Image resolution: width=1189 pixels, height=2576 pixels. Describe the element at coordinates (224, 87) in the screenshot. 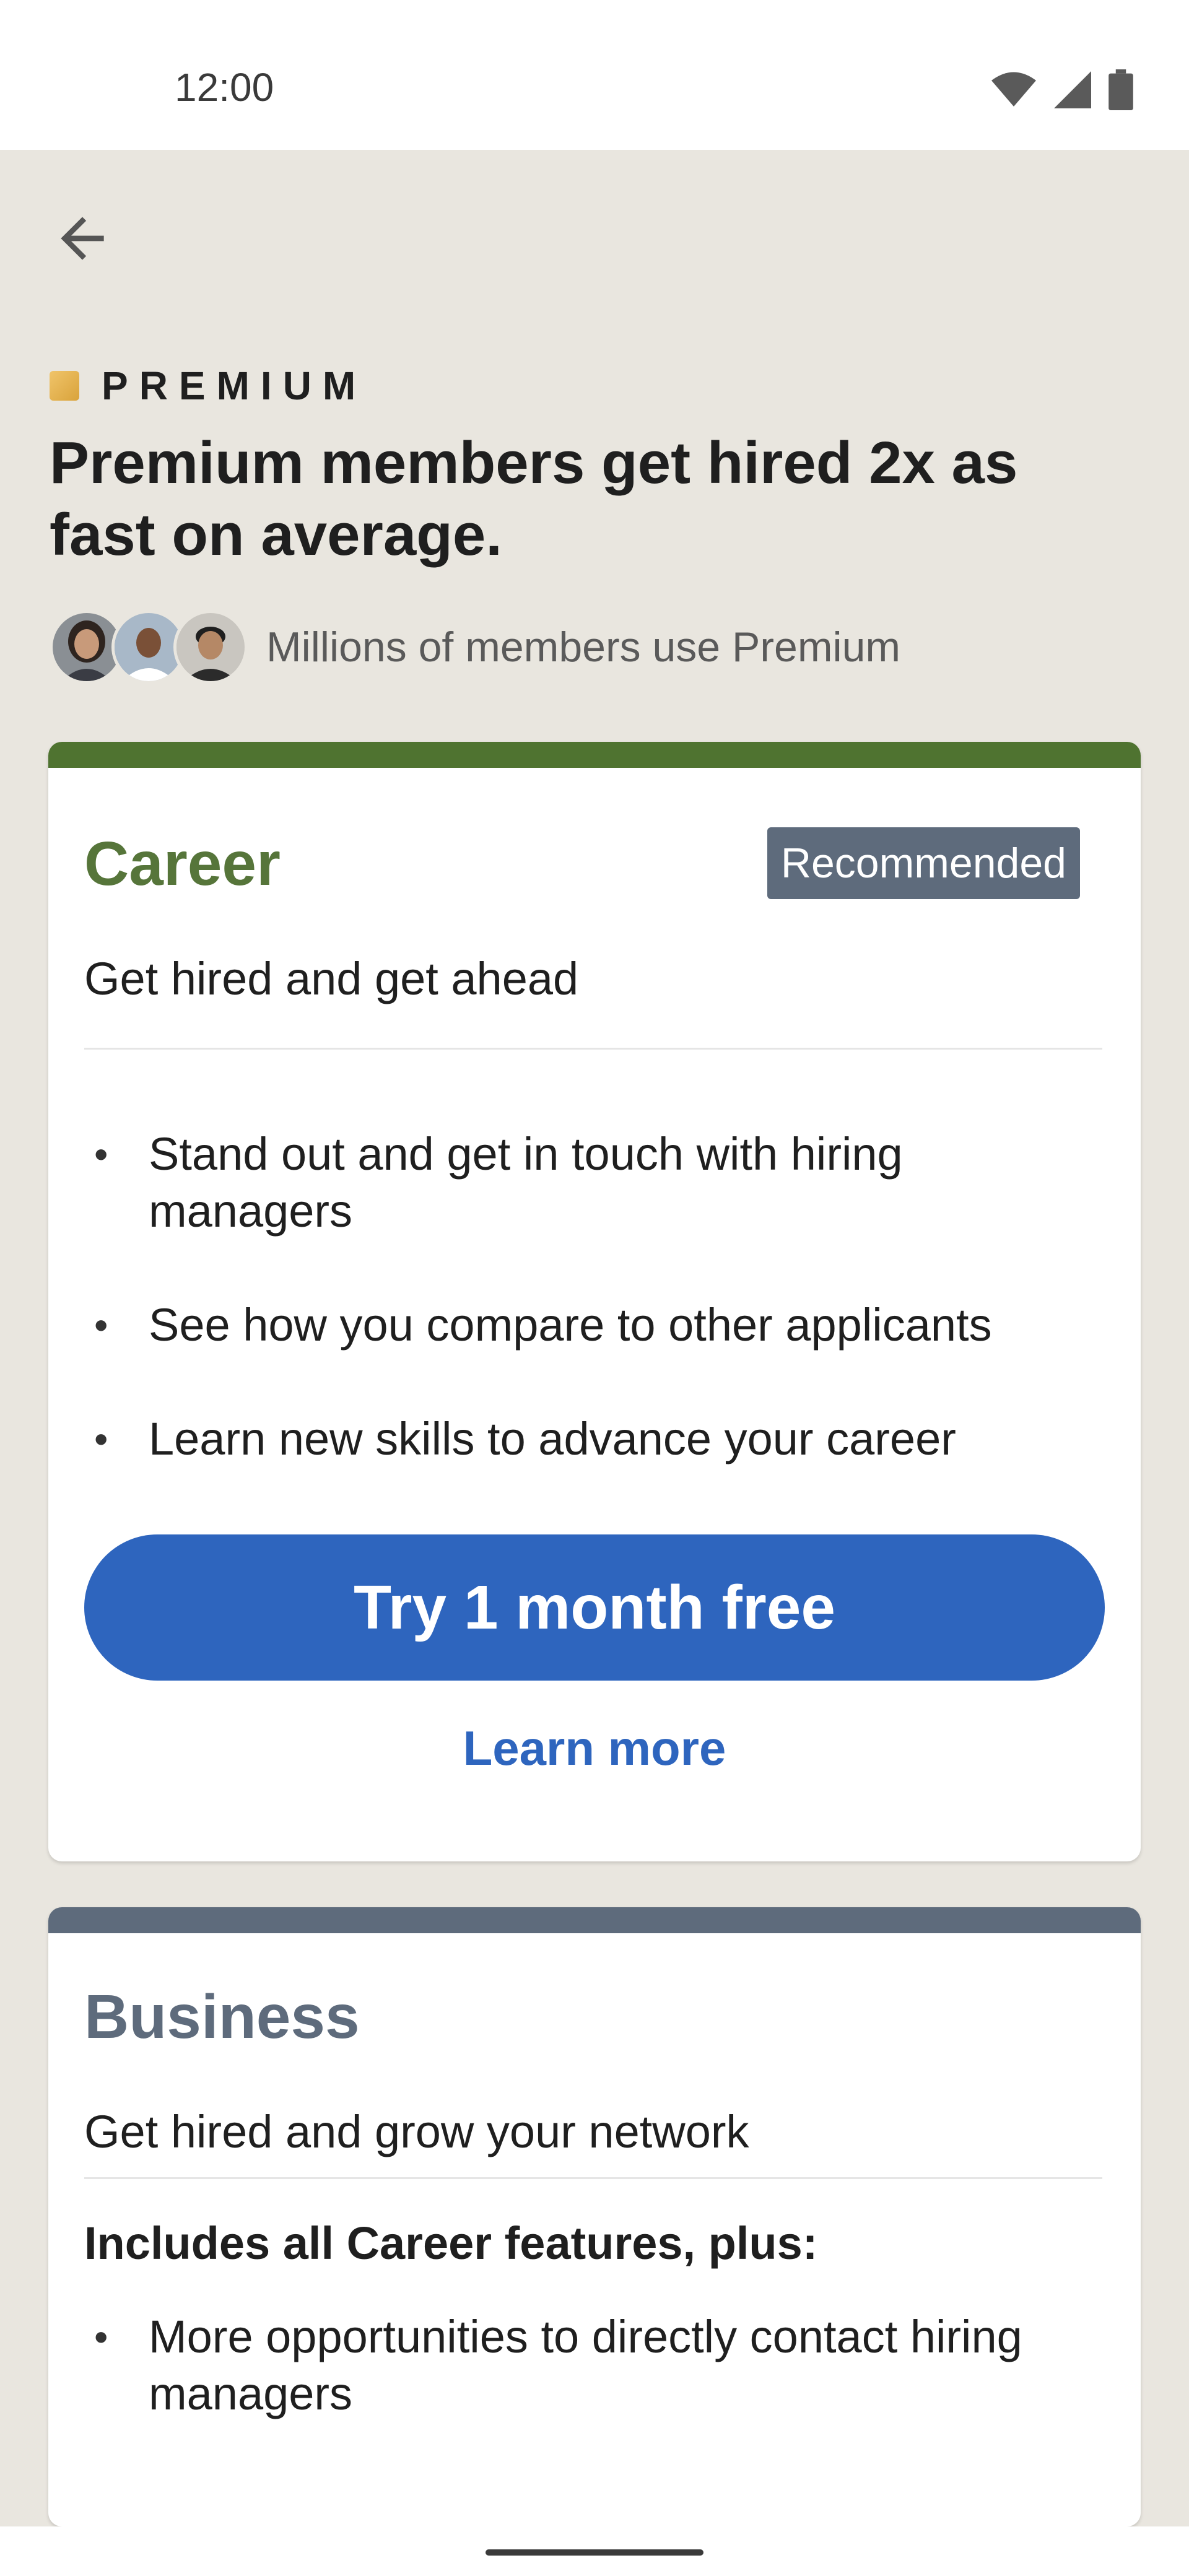

I see `status-time: 12:00` at that location.